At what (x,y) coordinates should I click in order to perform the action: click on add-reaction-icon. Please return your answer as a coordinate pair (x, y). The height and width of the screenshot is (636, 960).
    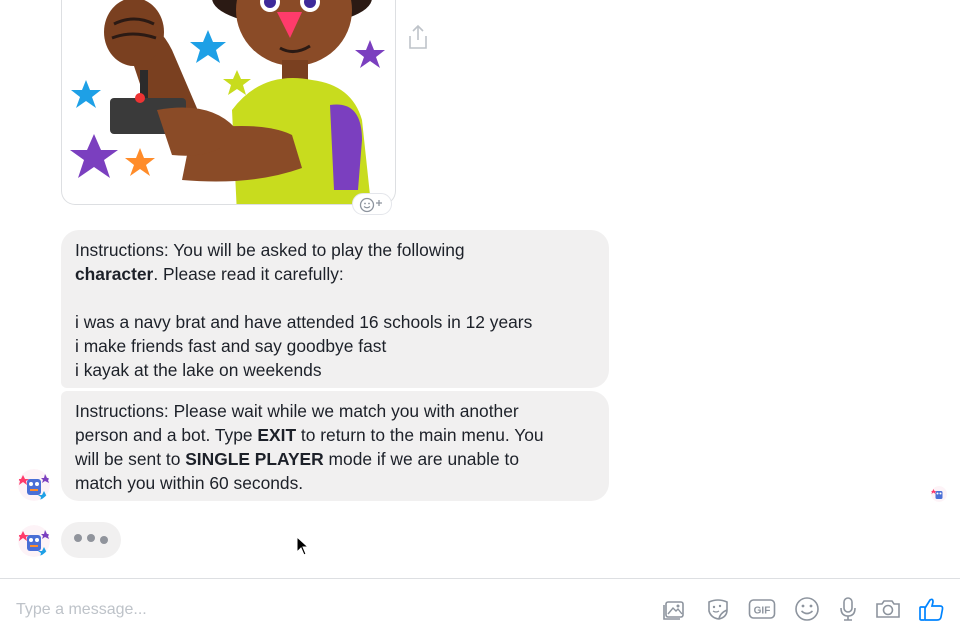
    Looking at the image, I should click on (370, 205).